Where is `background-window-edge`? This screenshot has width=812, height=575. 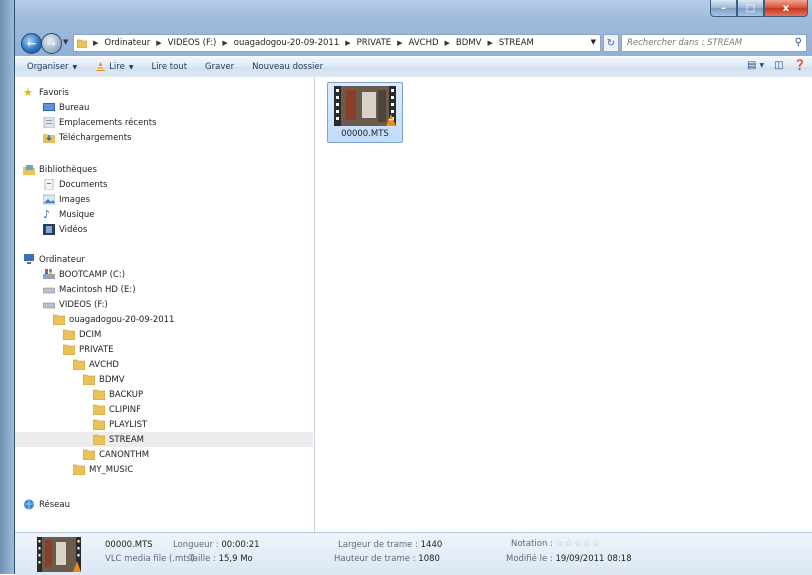 background-window-edge is located at coordinates (7, 287).